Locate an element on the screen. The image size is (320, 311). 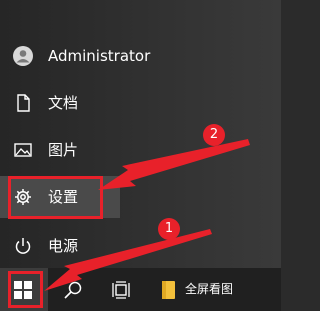
step-1-badge: 1 is located at coordinates (169, 229).